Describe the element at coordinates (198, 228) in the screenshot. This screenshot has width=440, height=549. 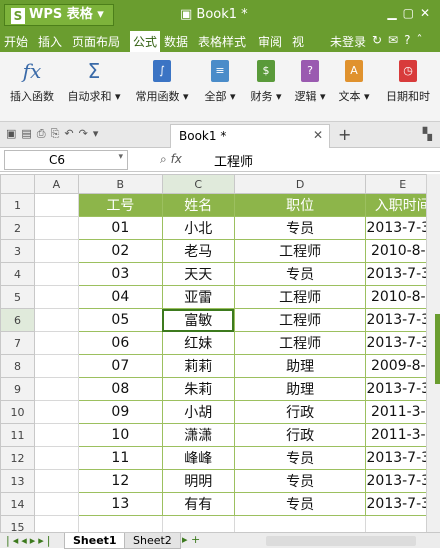
I see `cell: 小北` at that location.